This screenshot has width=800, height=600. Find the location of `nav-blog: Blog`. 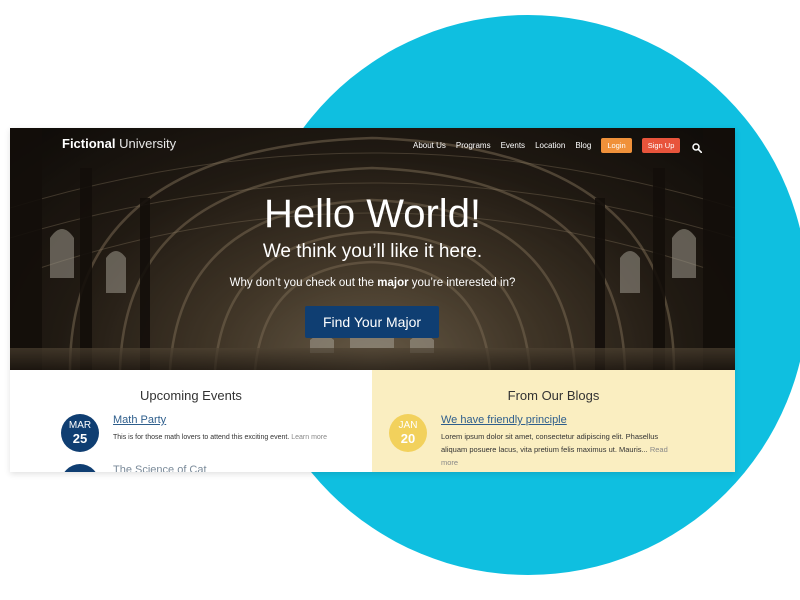

nav-blog: Blog is located at coordinates (583, 145).